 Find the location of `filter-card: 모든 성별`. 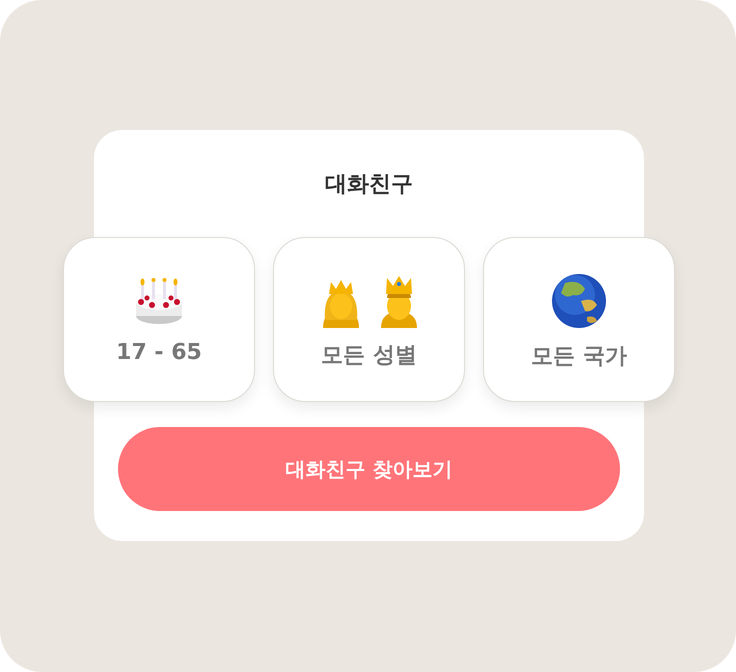

filter-card: 모든 성별 is located at coordinates (369, 319).